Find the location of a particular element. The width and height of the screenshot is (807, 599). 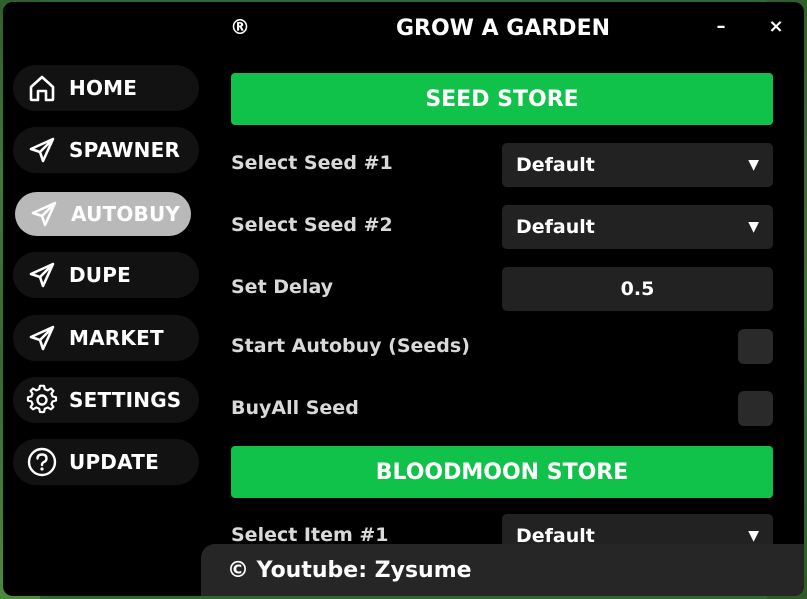

select-item-1-dropdown: Default ▼ is located at coordinates (637, 529).